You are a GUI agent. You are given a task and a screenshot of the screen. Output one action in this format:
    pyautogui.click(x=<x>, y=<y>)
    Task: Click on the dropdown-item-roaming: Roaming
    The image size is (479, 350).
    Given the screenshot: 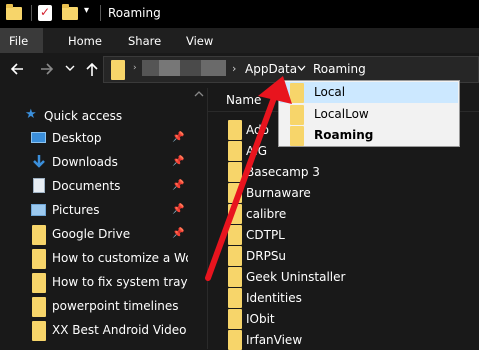 What is the action you would take?
    pyautogui.click(x=369, y=135)
    